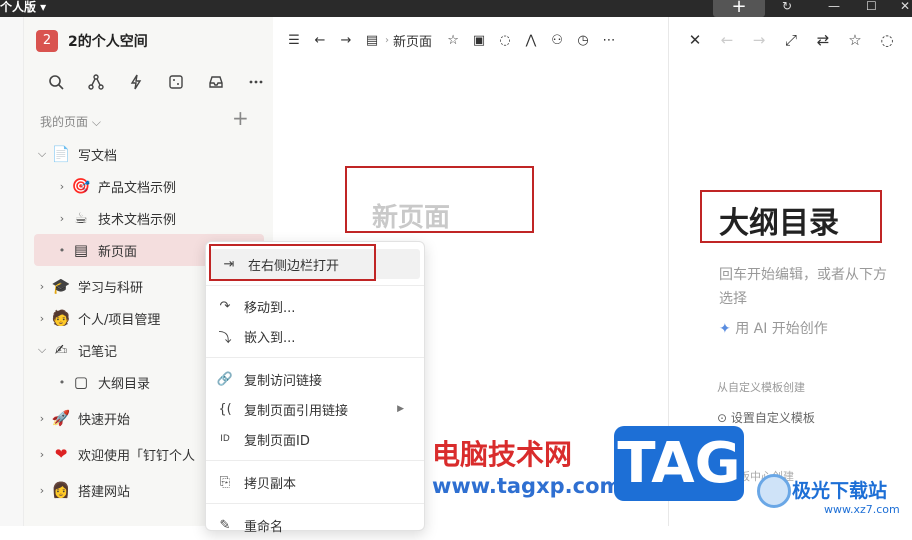 The image size is (912, 540). Describe the element at coordinates (834, 6) in the screenshot. I see `minimize-icon: —` at that location.